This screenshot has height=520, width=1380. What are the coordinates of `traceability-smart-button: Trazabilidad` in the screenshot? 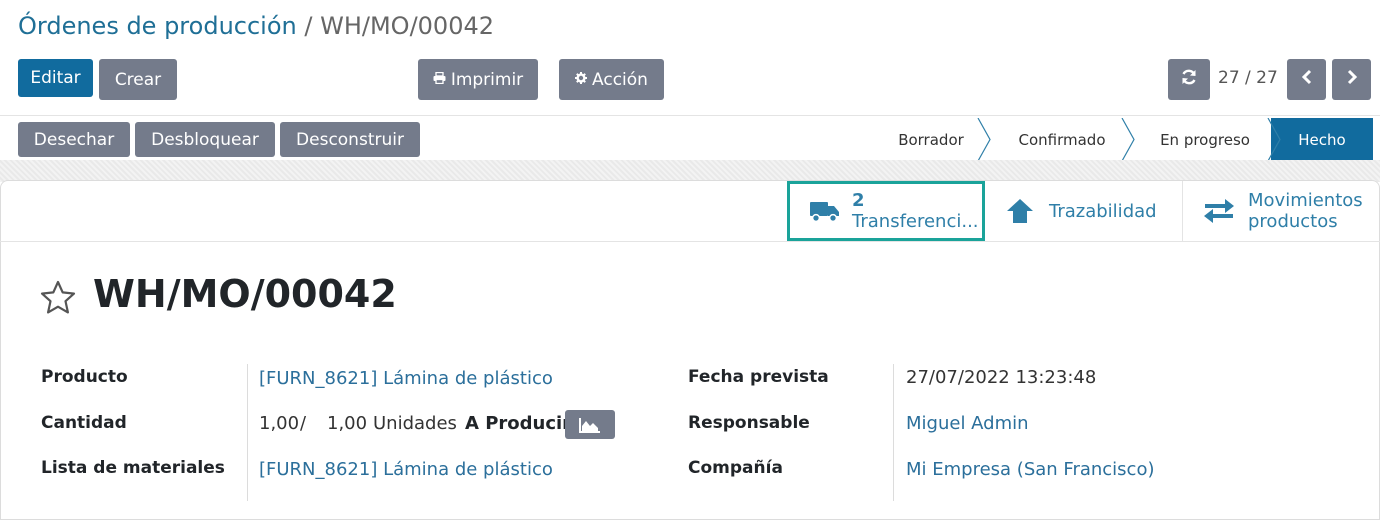 It's located at (1084, 211).